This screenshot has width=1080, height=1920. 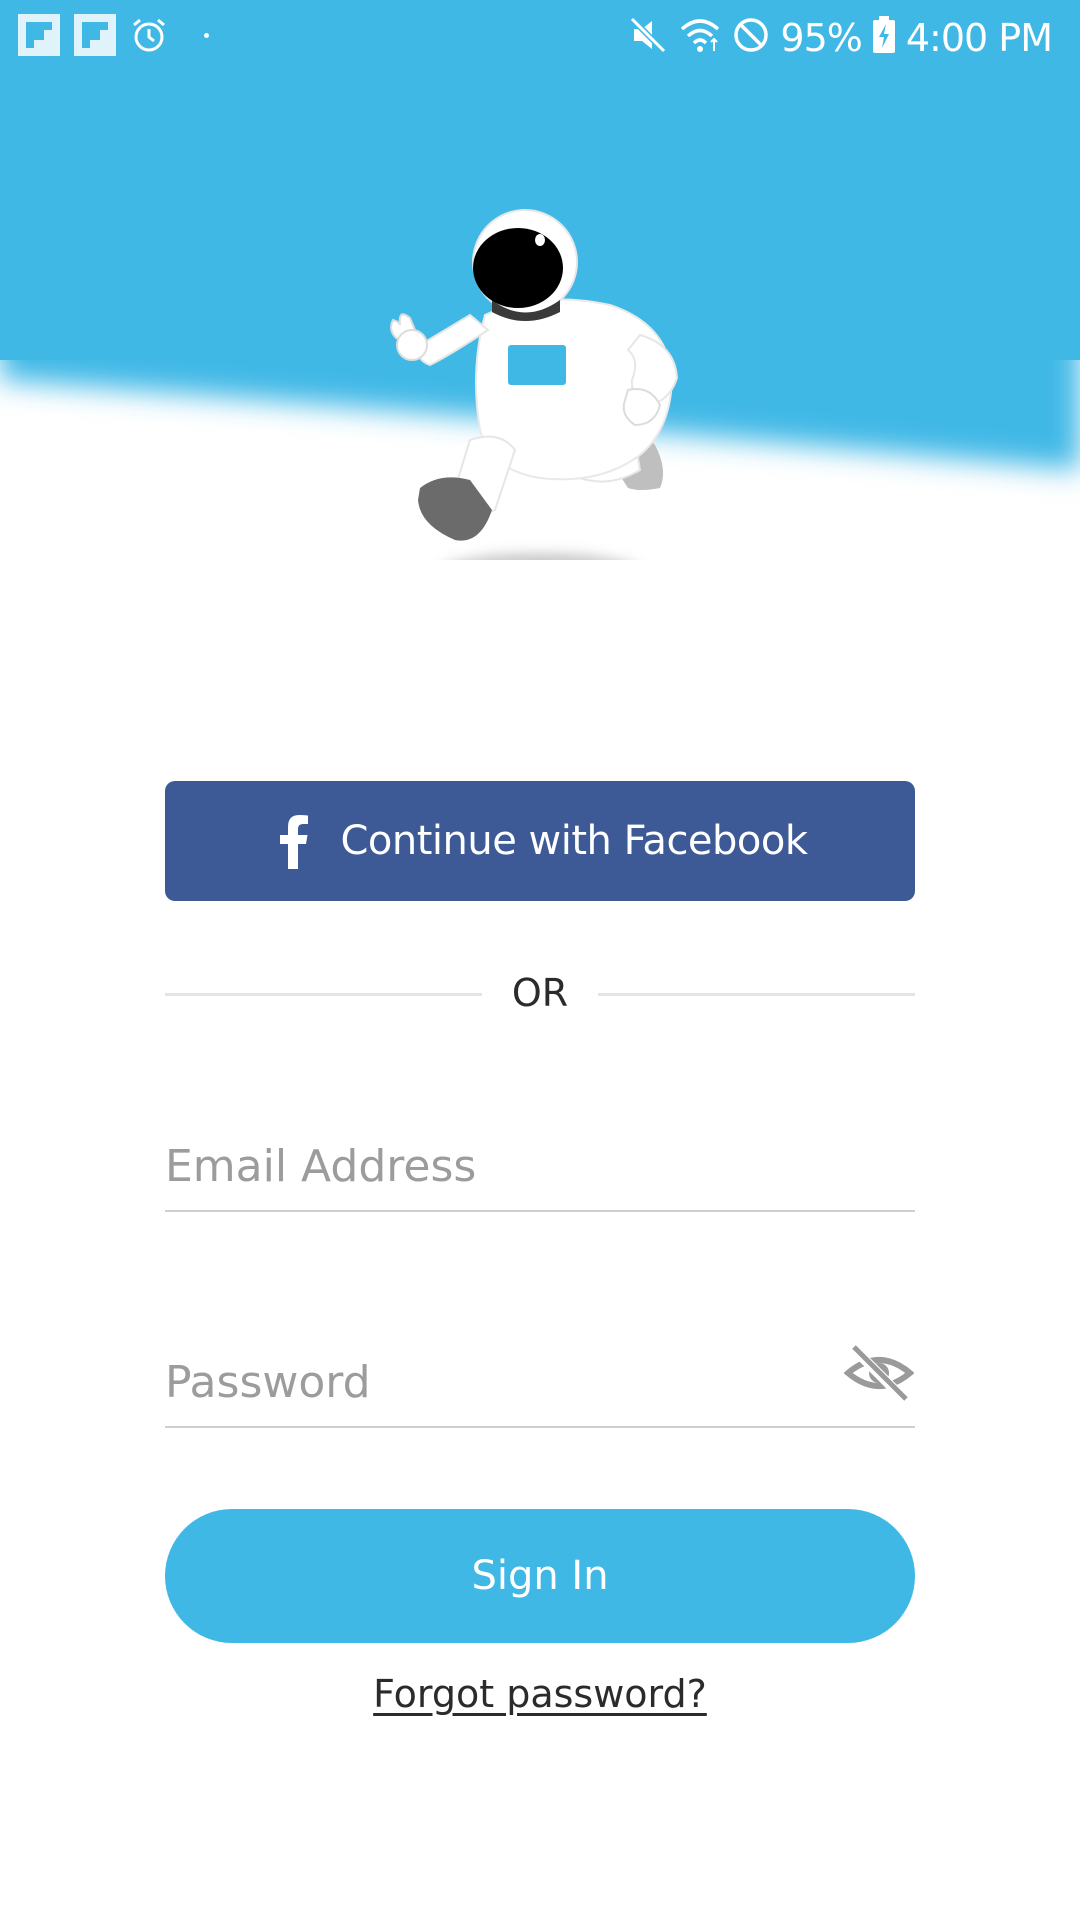 What do you see at coordinates (756, 994) in the screenshot?
I see `divider-line-right` at bounding box center [756, 994].